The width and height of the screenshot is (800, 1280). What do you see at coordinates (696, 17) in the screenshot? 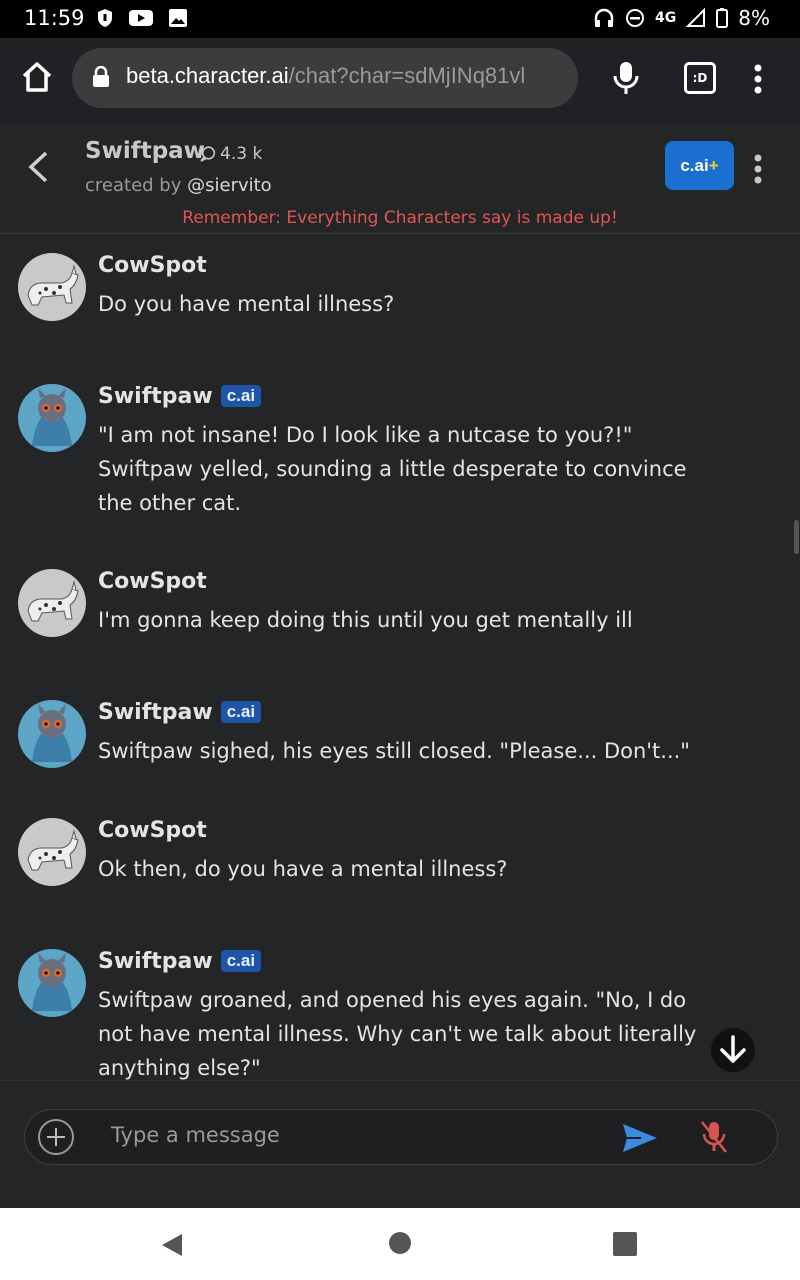
I see `signal-icon` at bounding box center [696, 17].